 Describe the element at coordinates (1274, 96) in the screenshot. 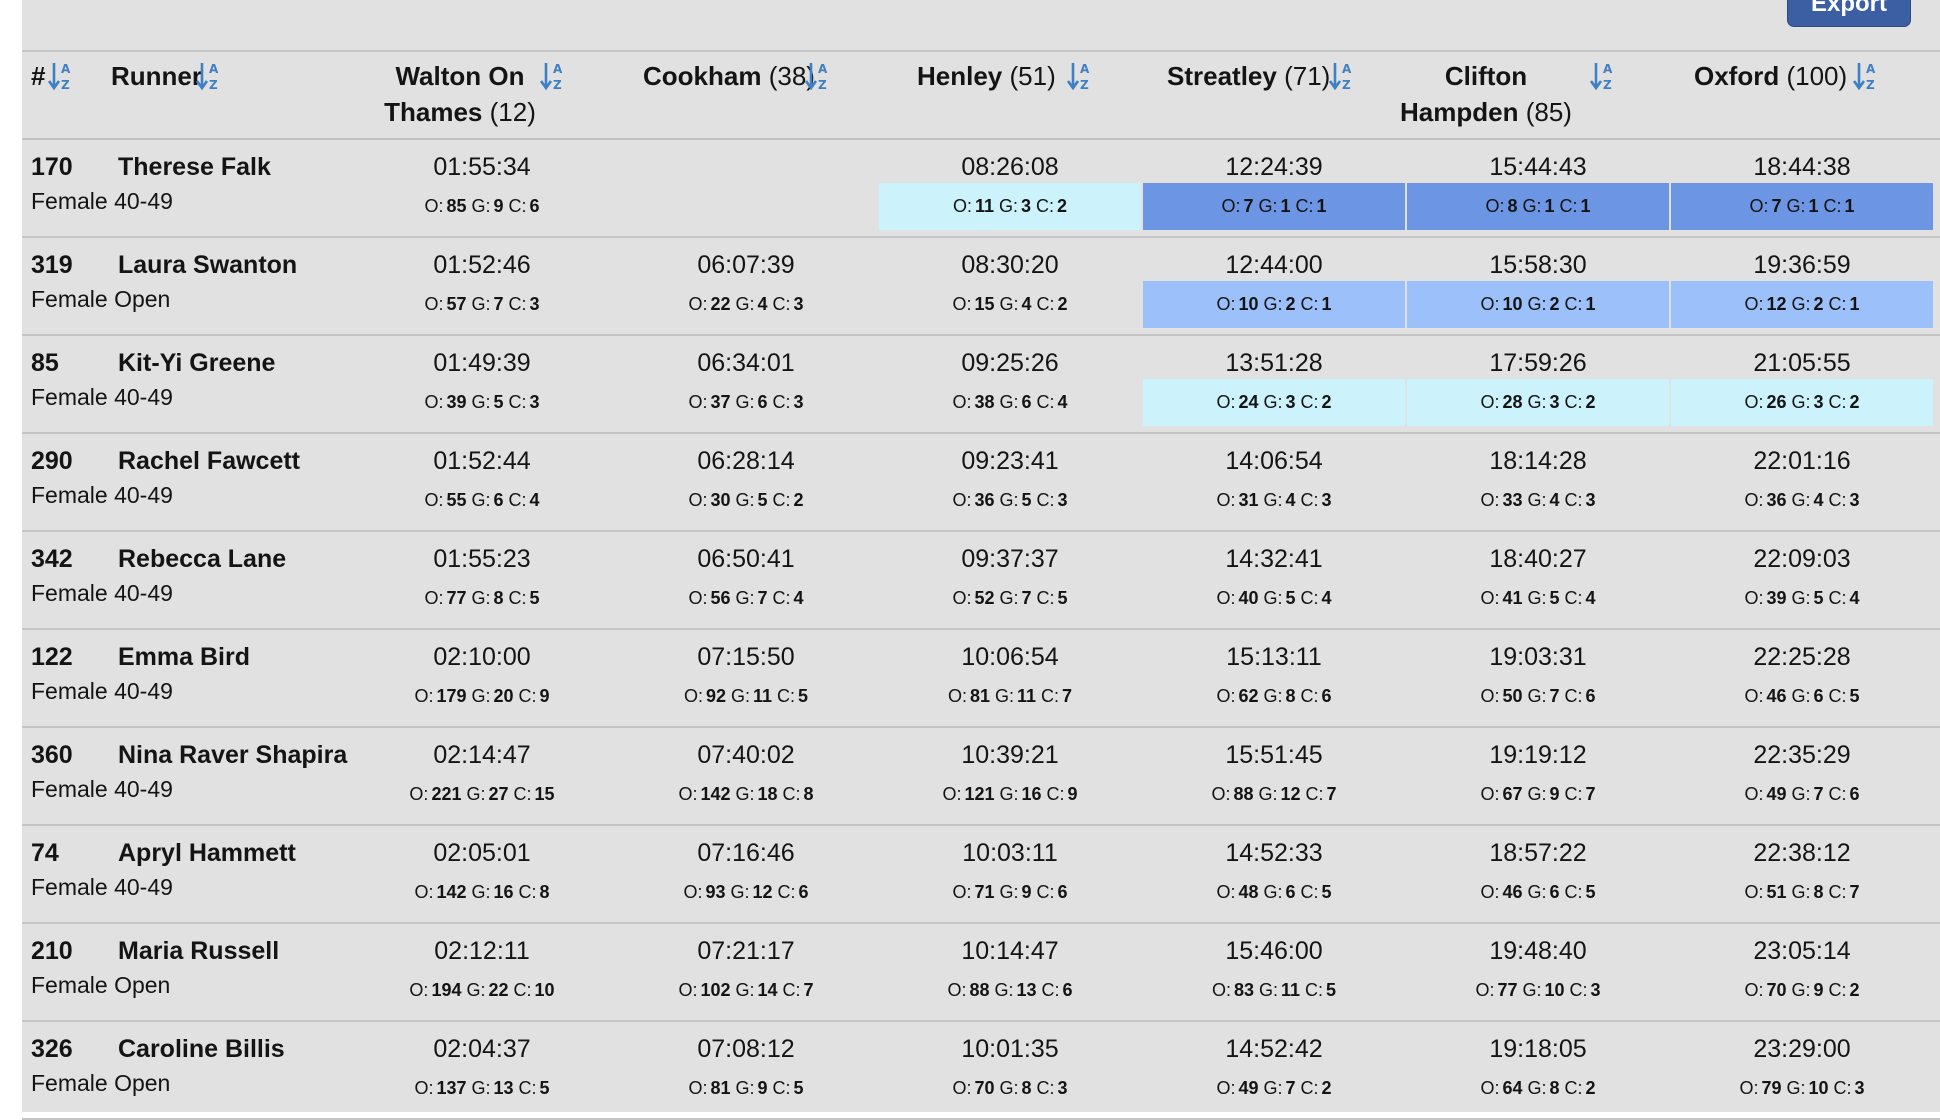

I see `column-header-checkpoint: Streatley (71)` at that location.